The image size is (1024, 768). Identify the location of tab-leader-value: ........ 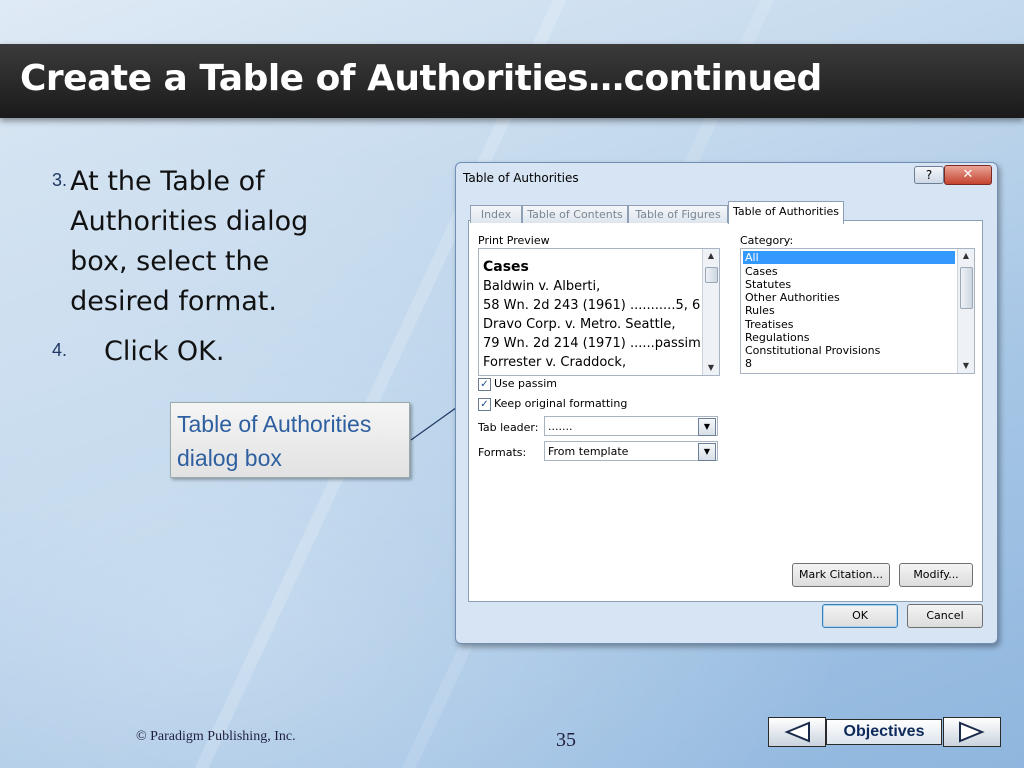
(560, 426).